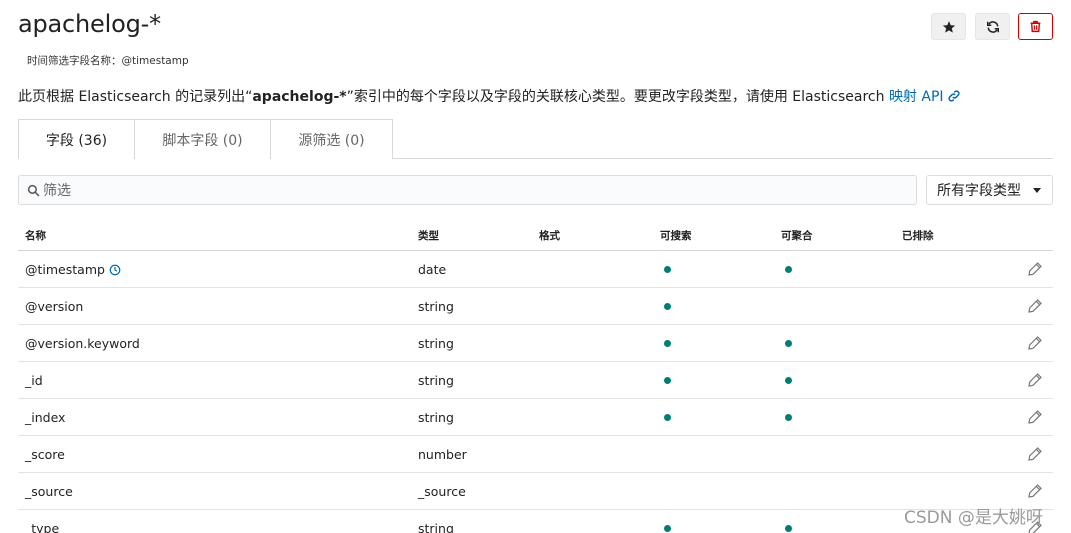 Image resolution: width=1071 pixels, height=533 pixels. What do you see at coordinates (428, 235) in the screenshot?
I see `column-header-type: 类型` at bounding box center [428, 235].